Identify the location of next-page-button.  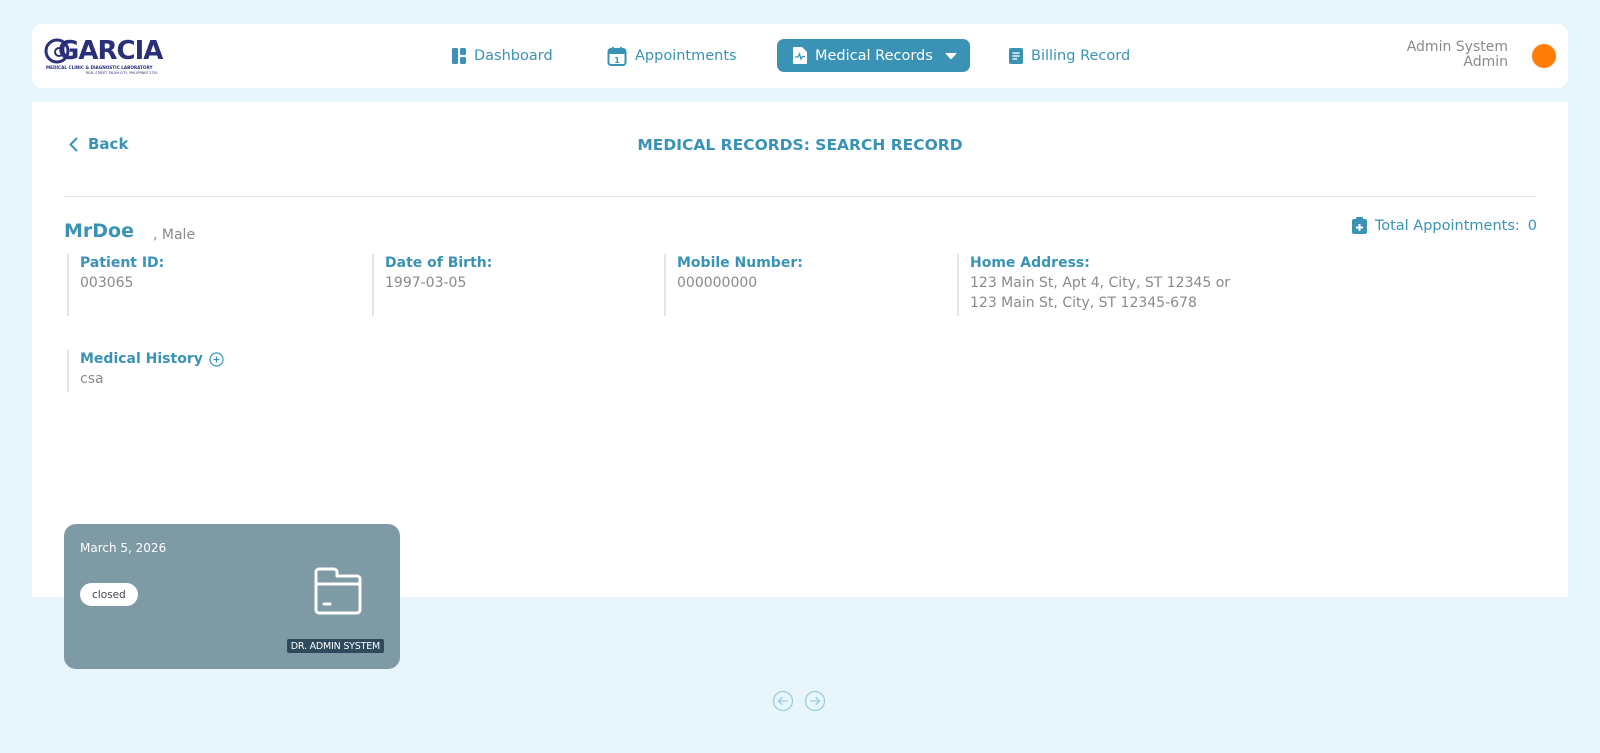
(815, 701).